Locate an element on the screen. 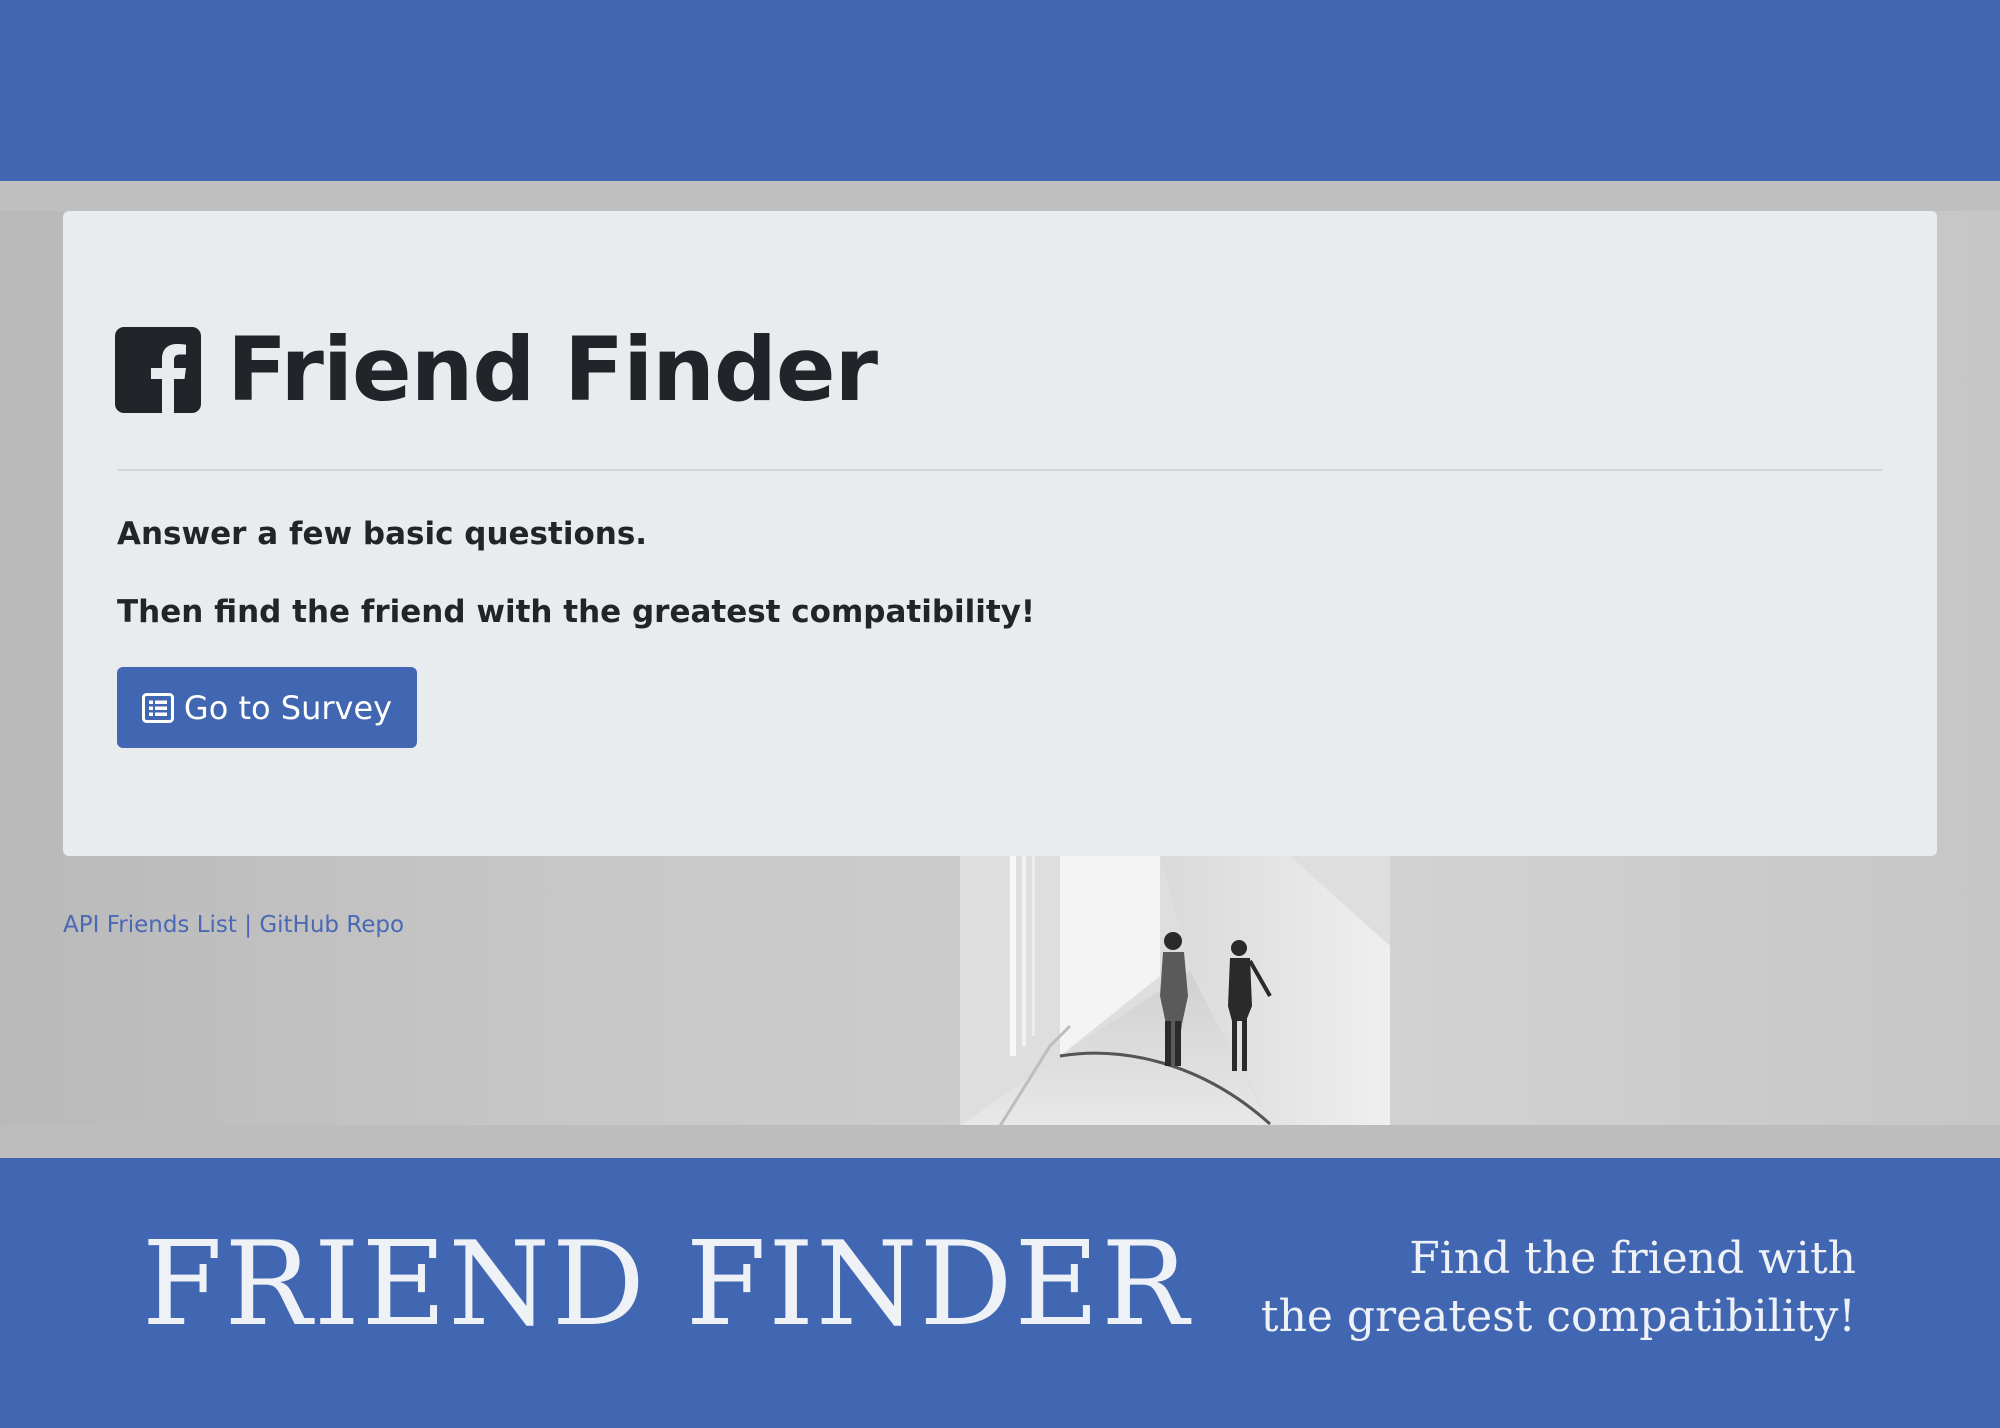 Image resolution: width=2000 pixels, height=1428 pixels. divider is located at coordinates (1000, 470).